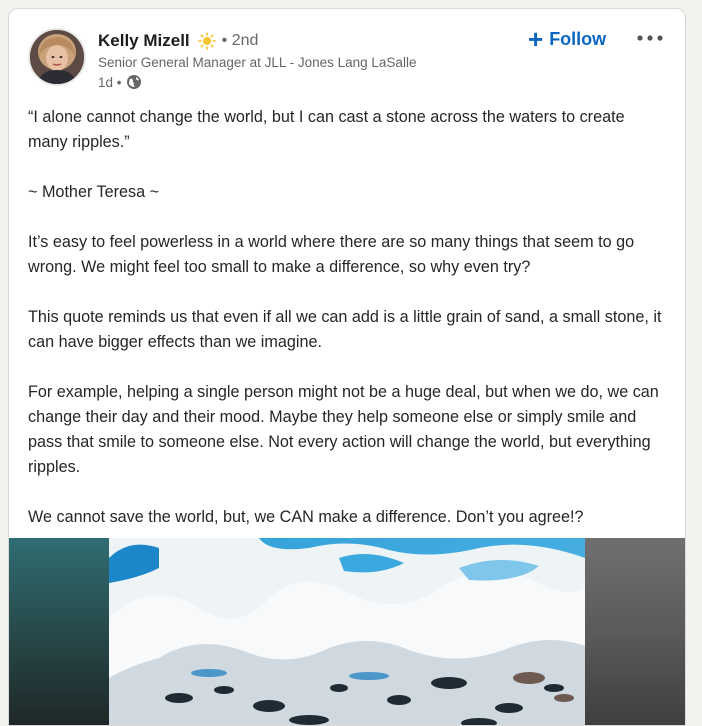  Describe the element at coordinates (536, 39) in the screenshot. I see `plus-icon: +` at that location.